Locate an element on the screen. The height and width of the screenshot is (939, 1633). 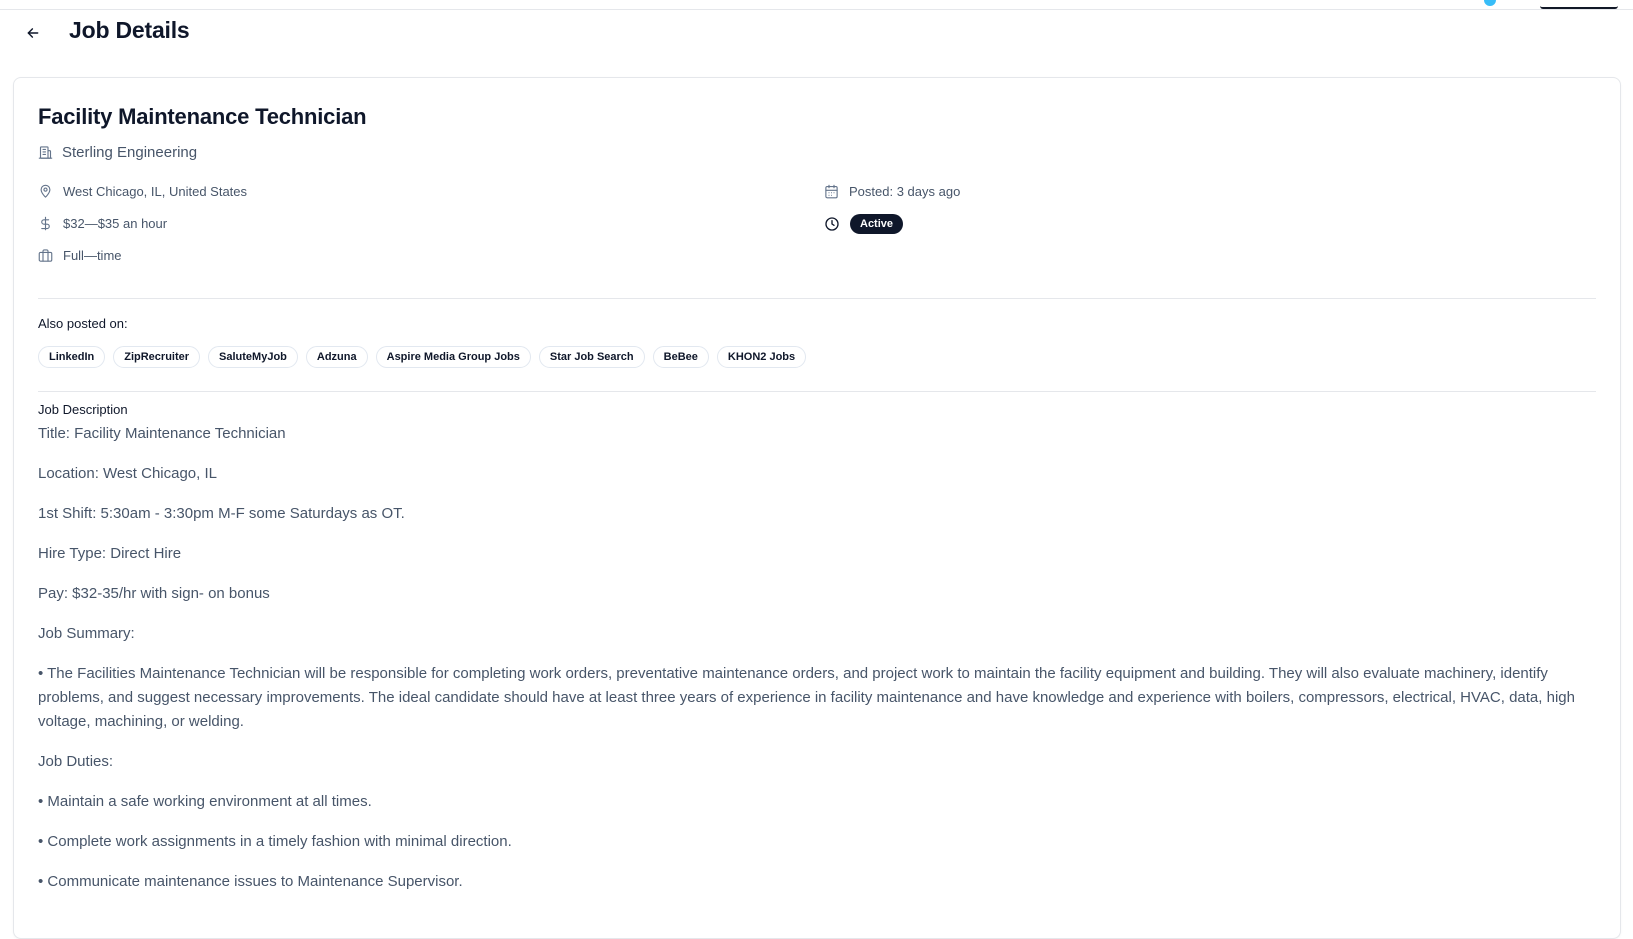
pay-row: $32—$35 an hour is located at coordinates (102, 223).